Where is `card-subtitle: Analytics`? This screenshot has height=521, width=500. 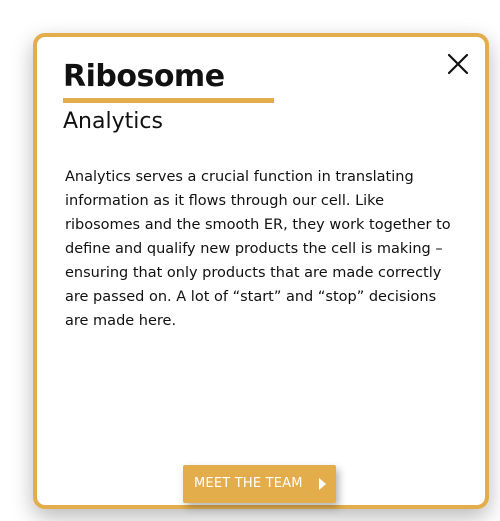 card-subtitle: Analytics is located at coordinates (113, 121).